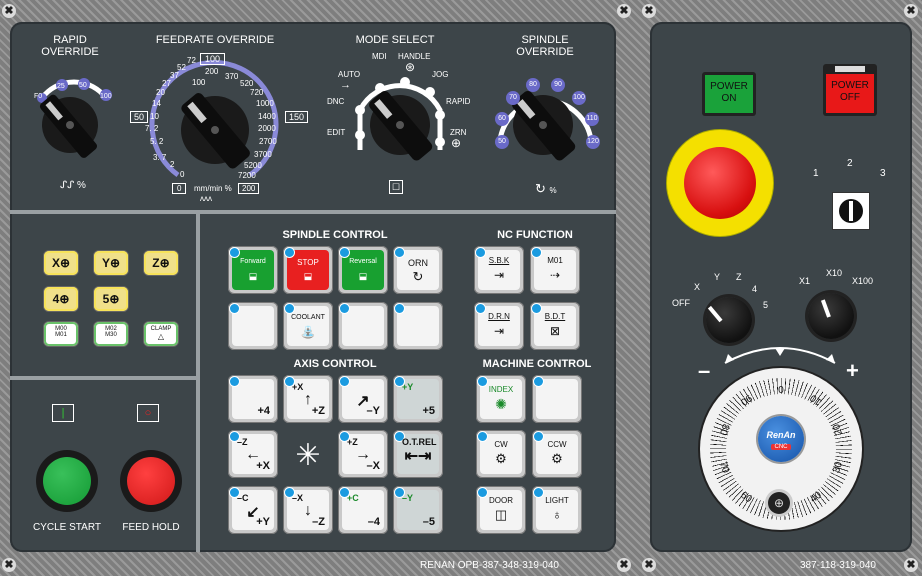 This screenshot has height=576, width=922. Describe the element at coordinates (558, 85) in the screenshot. I see `spindle-tick: 90` at that location.